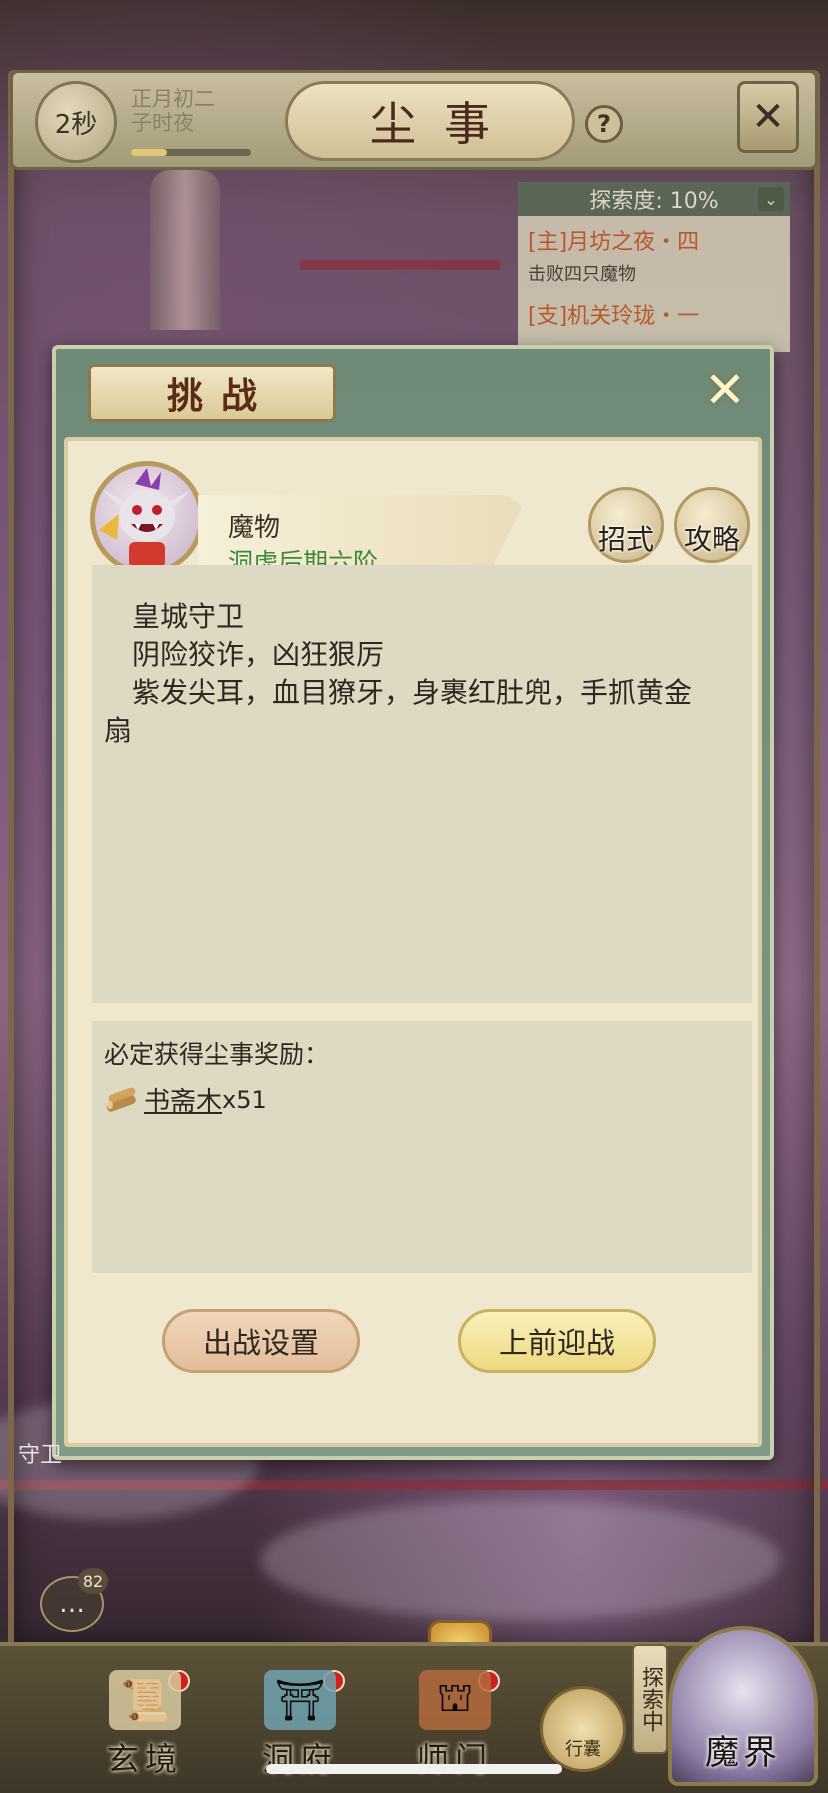 The height and width of the screenshot is (1793, 828). Describe the element at coordinates (650, 1699) in the screenshot. I see `exploring-tag: 探索中` at that location.